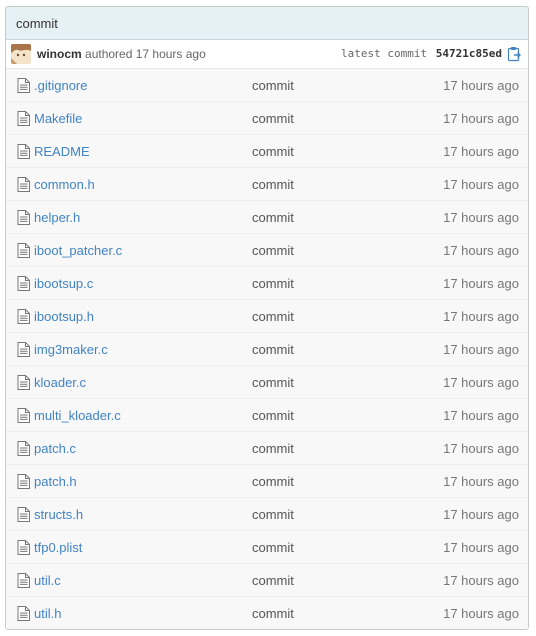 This screenshot has height=636, width=536. Describe the element at coordinates (64, 316) in the screenshot. I see `file-name-link: ibootsup.h` at that location.